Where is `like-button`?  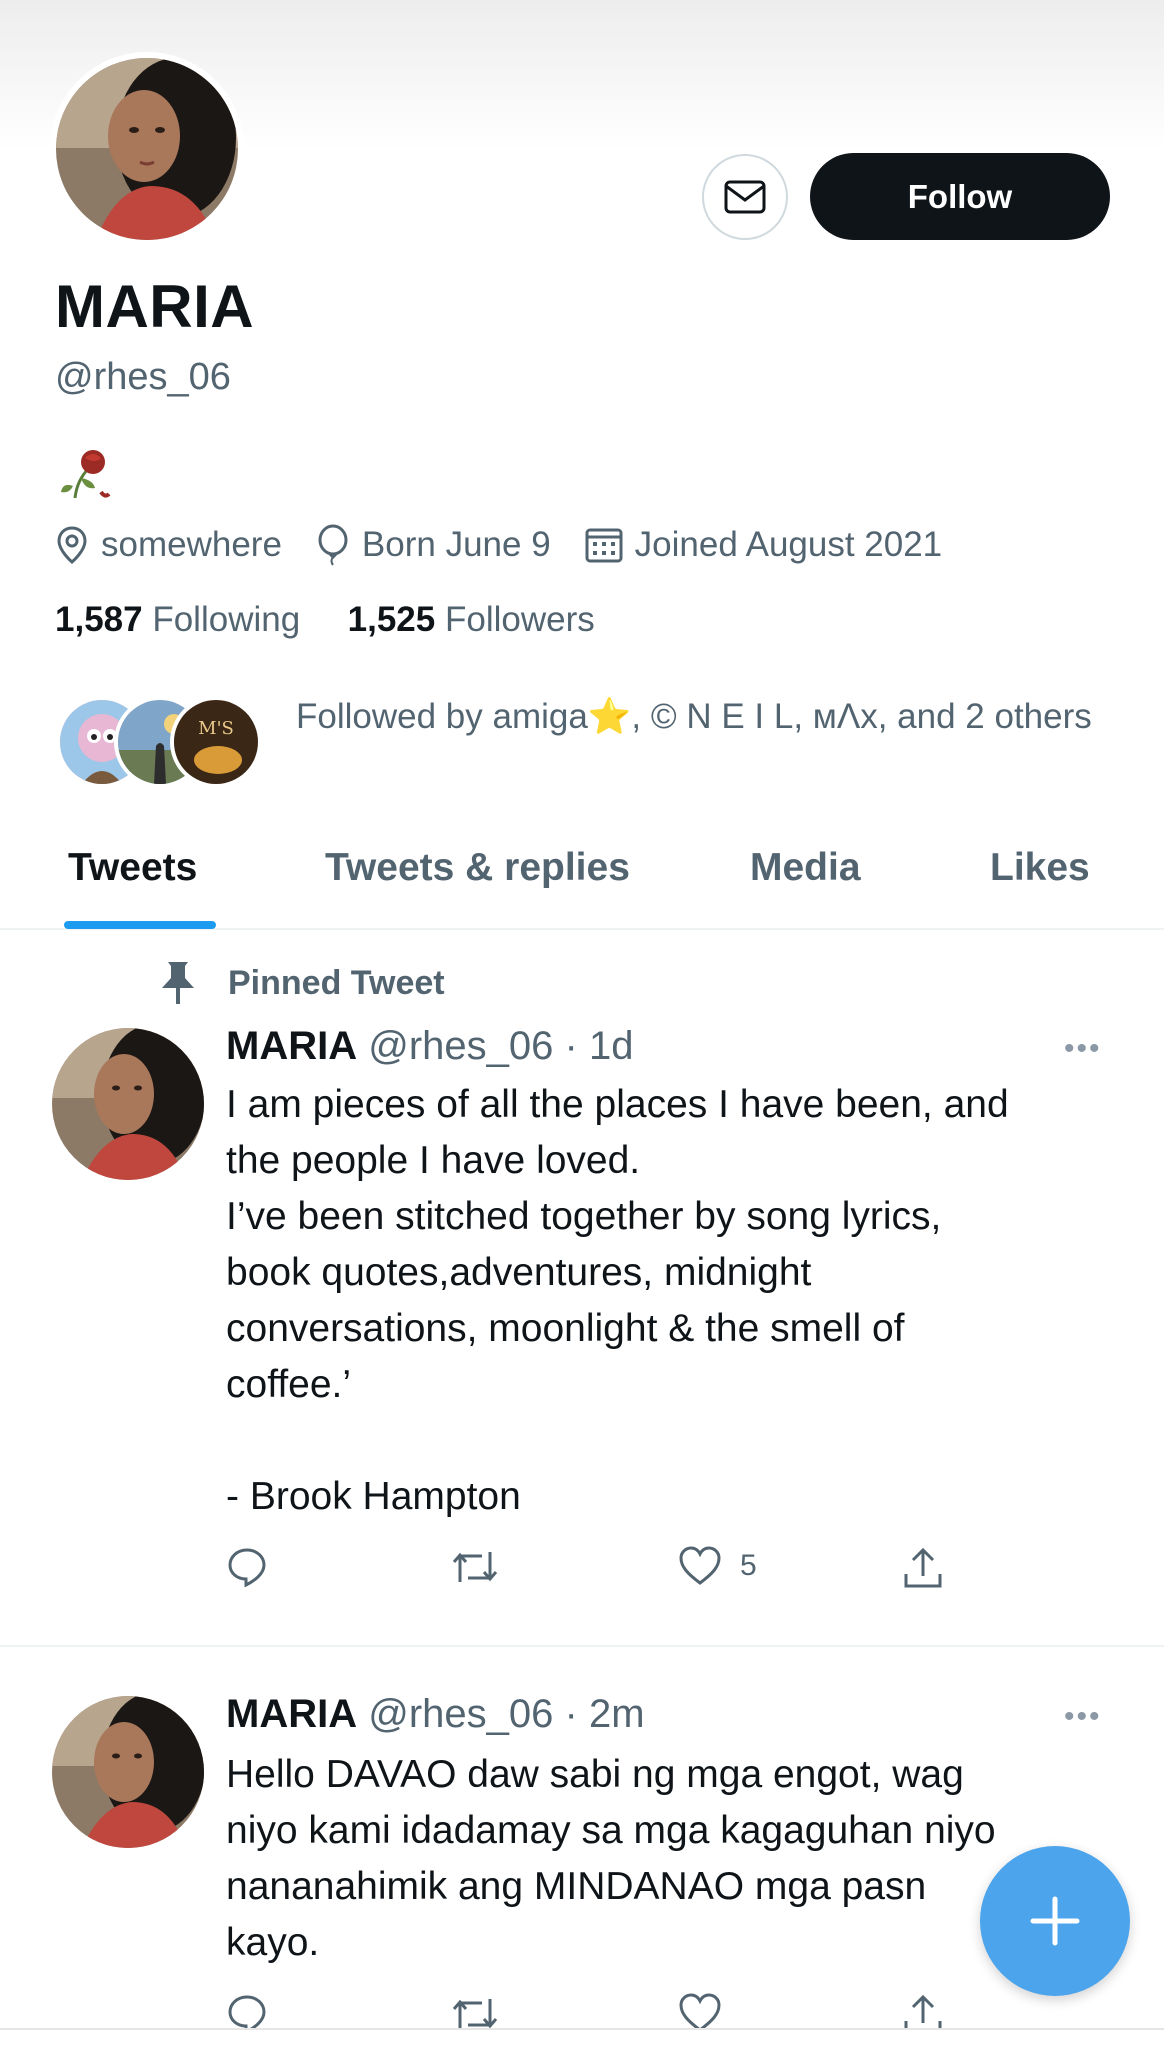 like-button is located at coordinates (709, 2010).